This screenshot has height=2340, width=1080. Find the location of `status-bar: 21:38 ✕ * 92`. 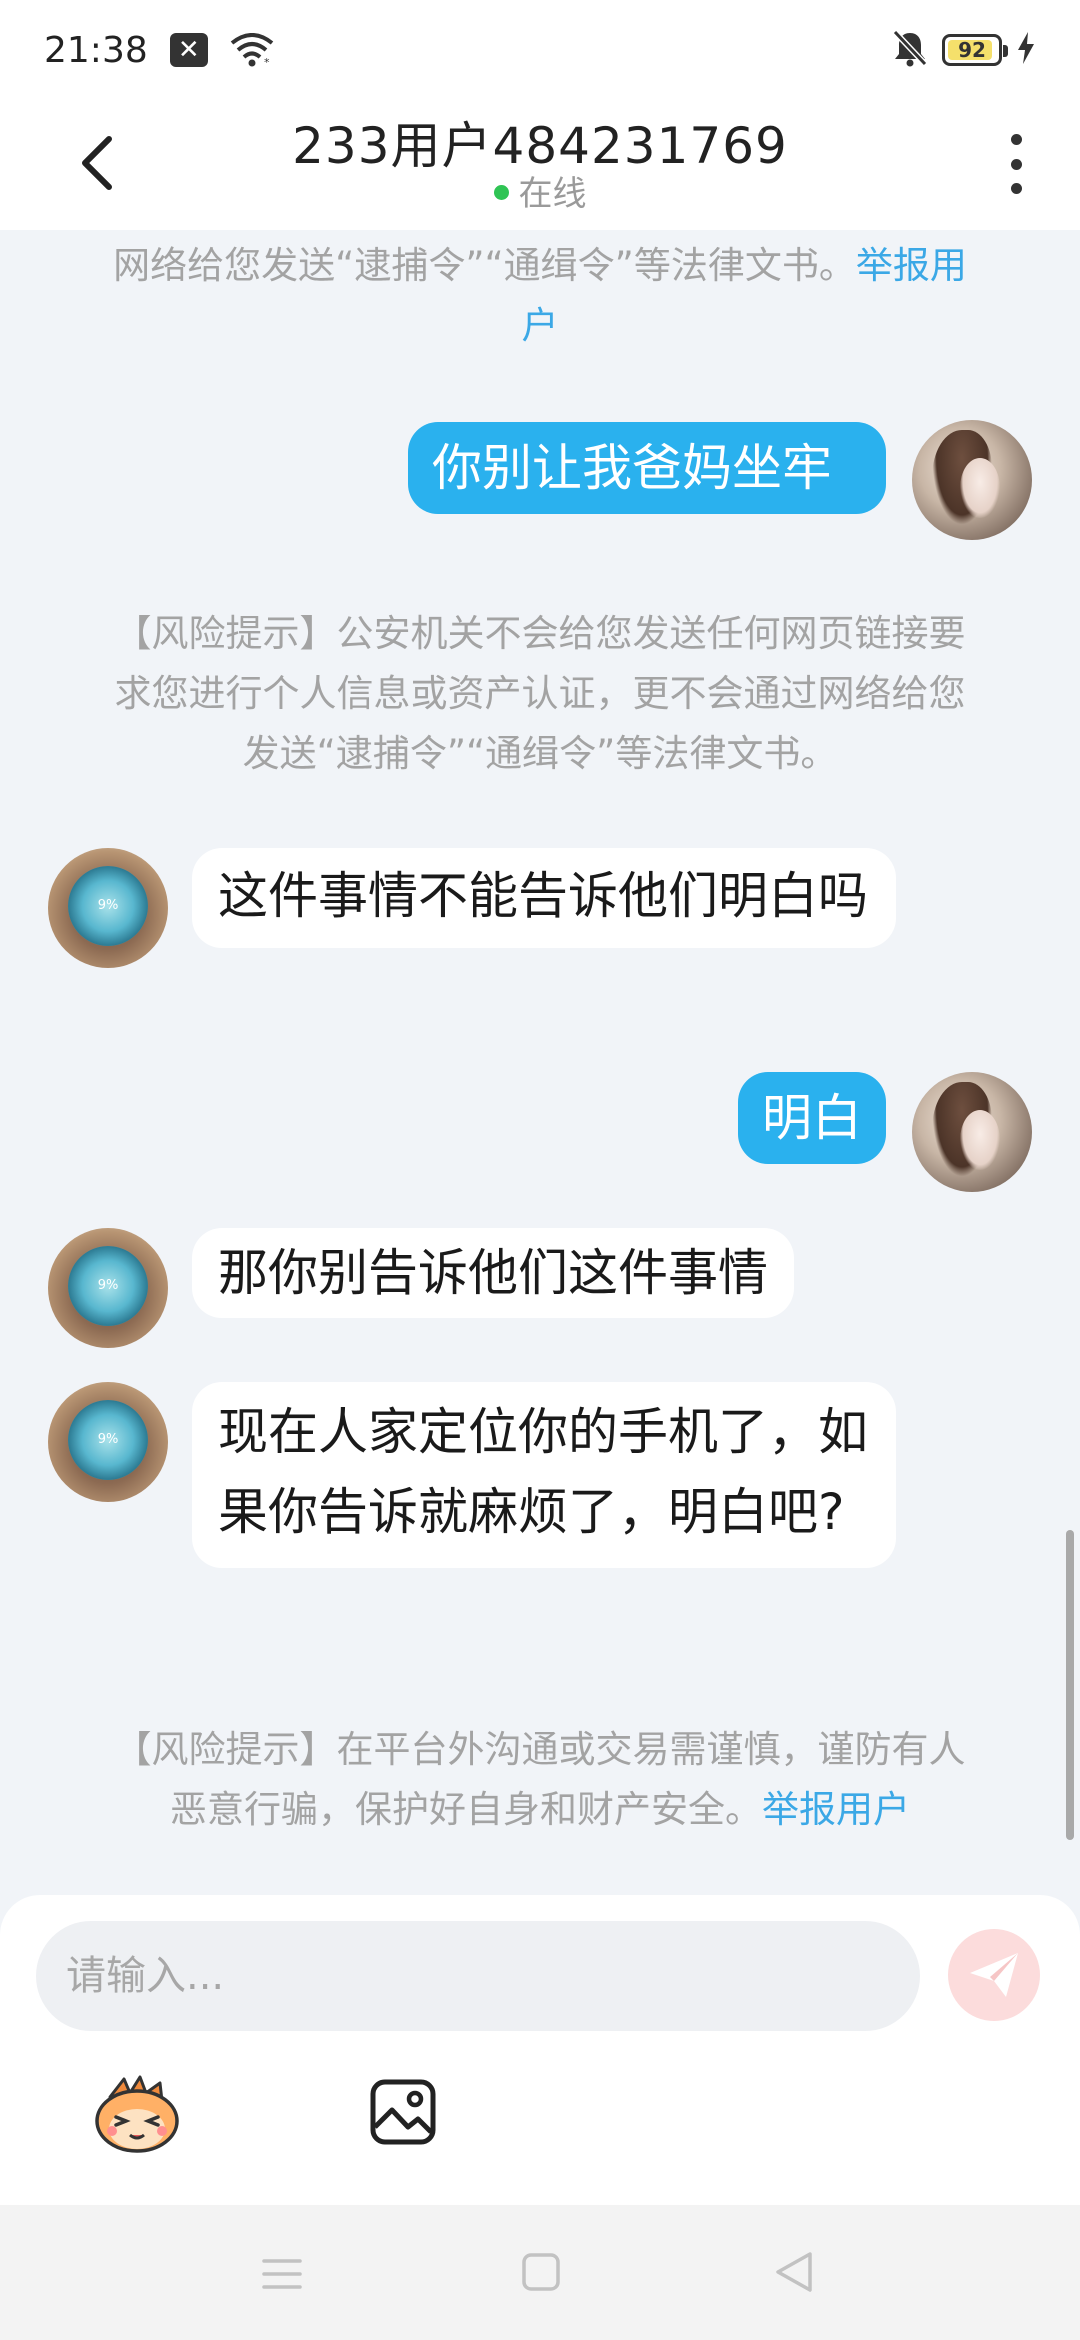

status-bar: 21:38 ✕ * 92 is located at coordinates (540, 50).